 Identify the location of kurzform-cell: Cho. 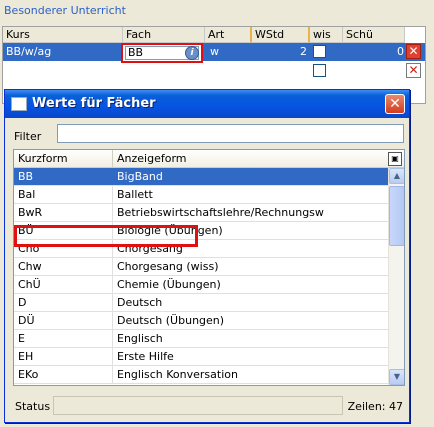
(63, 248).